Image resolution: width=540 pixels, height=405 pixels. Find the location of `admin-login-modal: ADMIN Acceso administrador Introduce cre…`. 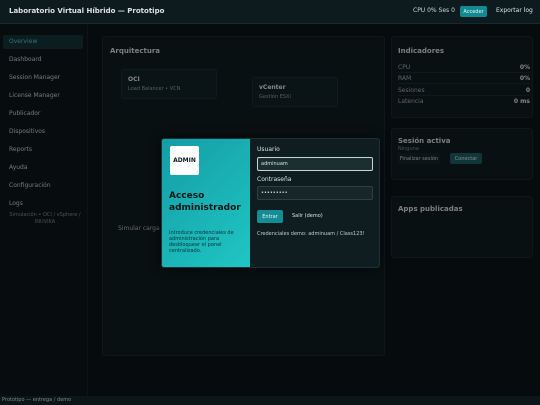

admin-login-modal: ADMIN Acceso administrador Introduce cre… is located at coordinates (270, 203).